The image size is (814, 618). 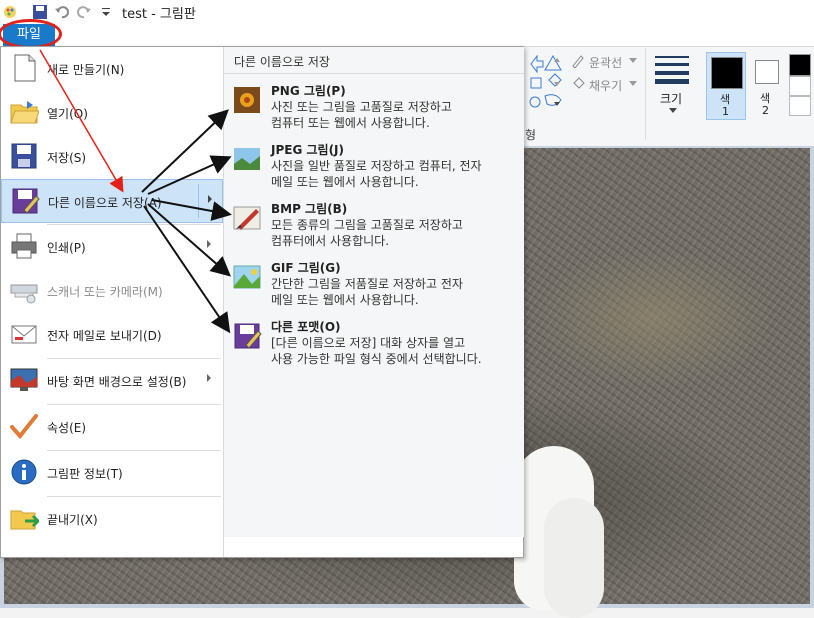 I want to click on window-title: test - 그림판, so click(x=159, y=14).